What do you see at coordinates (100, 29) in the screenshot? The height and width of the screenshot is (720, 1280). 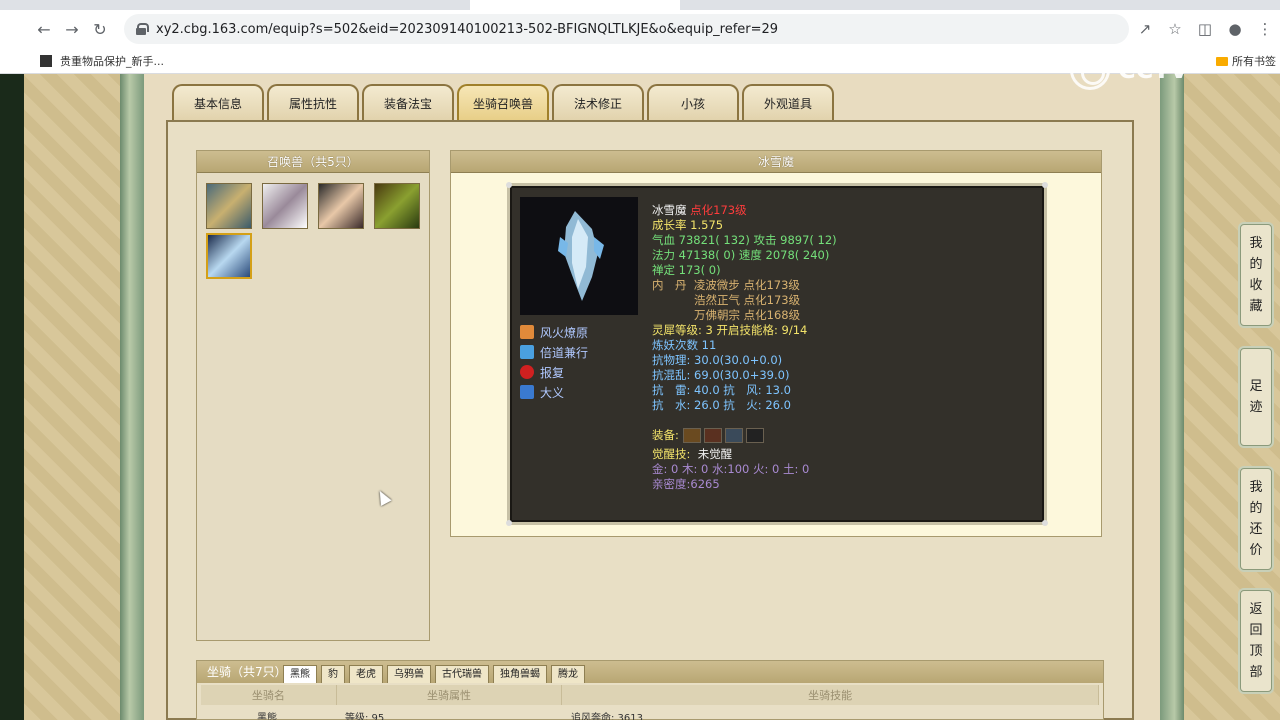 I see `reload-icon: ↻` at bounding box center [100, 29].